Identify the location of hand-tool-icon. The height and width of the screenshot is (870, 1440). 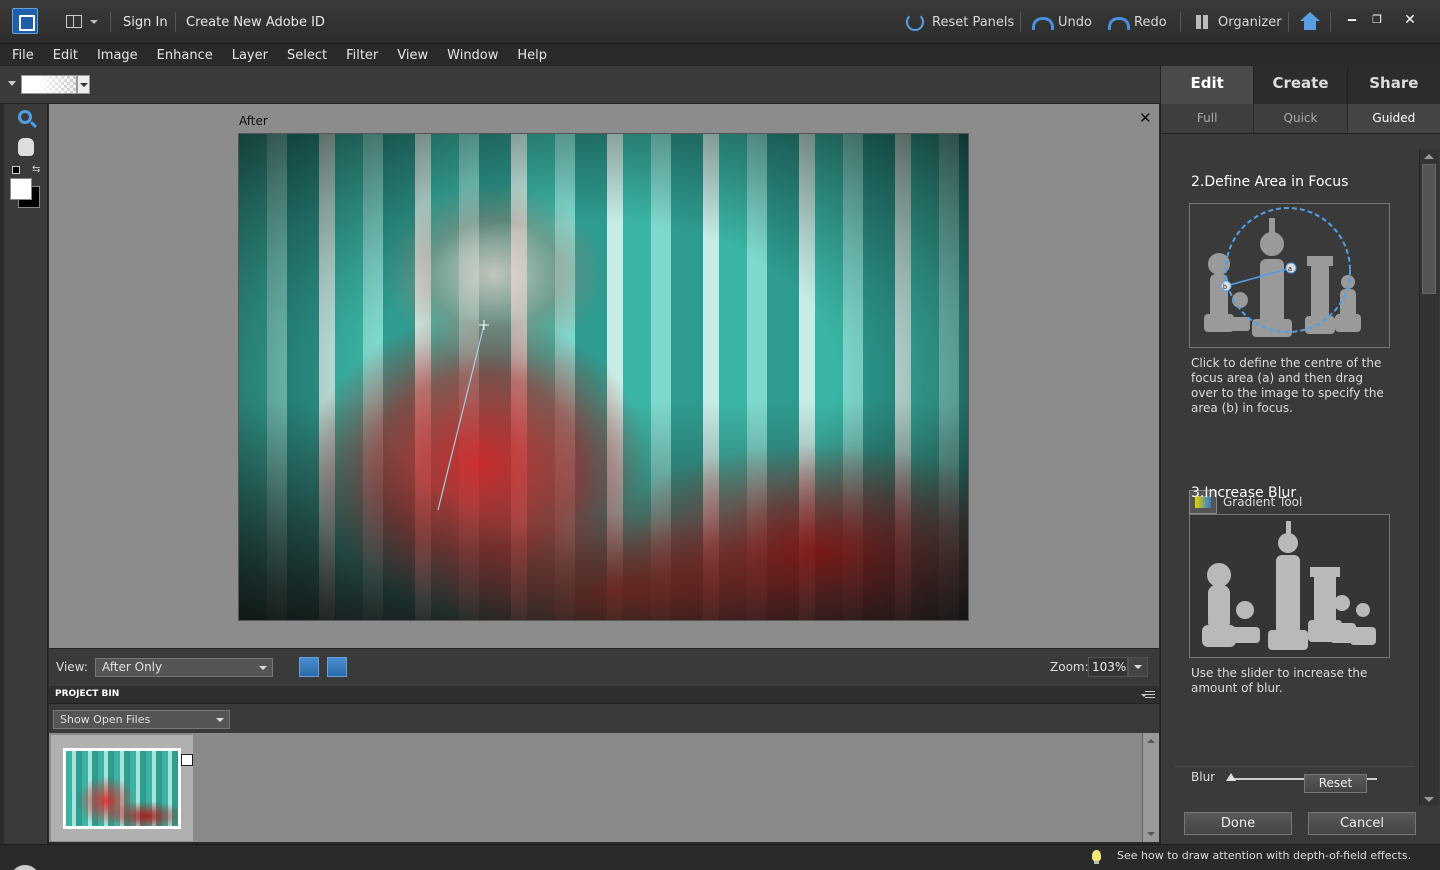
(26, 147).